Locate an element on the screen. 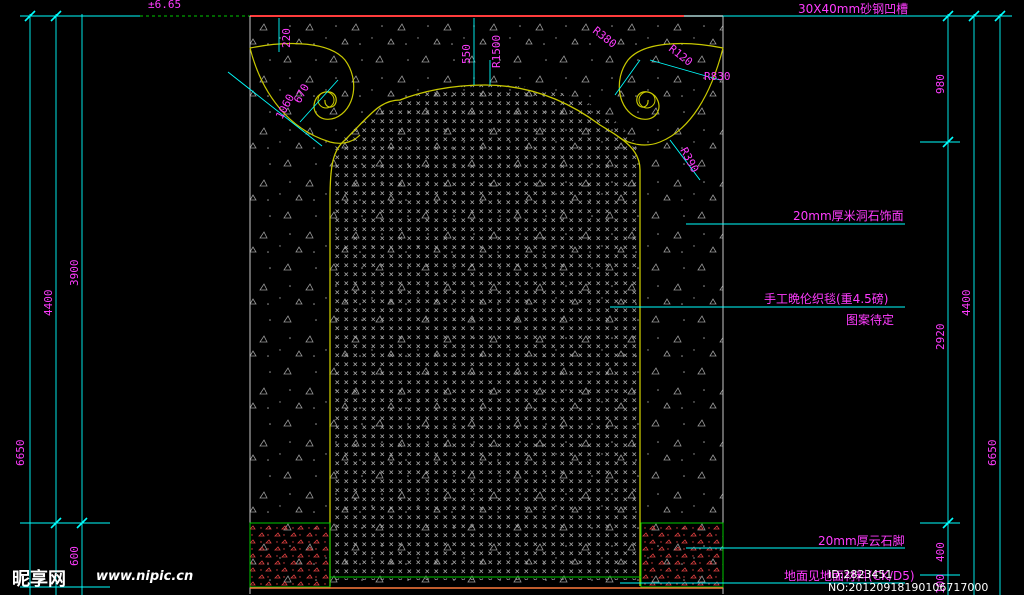 The width and height of the screenshot is (1024, 595). watermark-site: www.nipic.cn is located at coordinates (145, 576).